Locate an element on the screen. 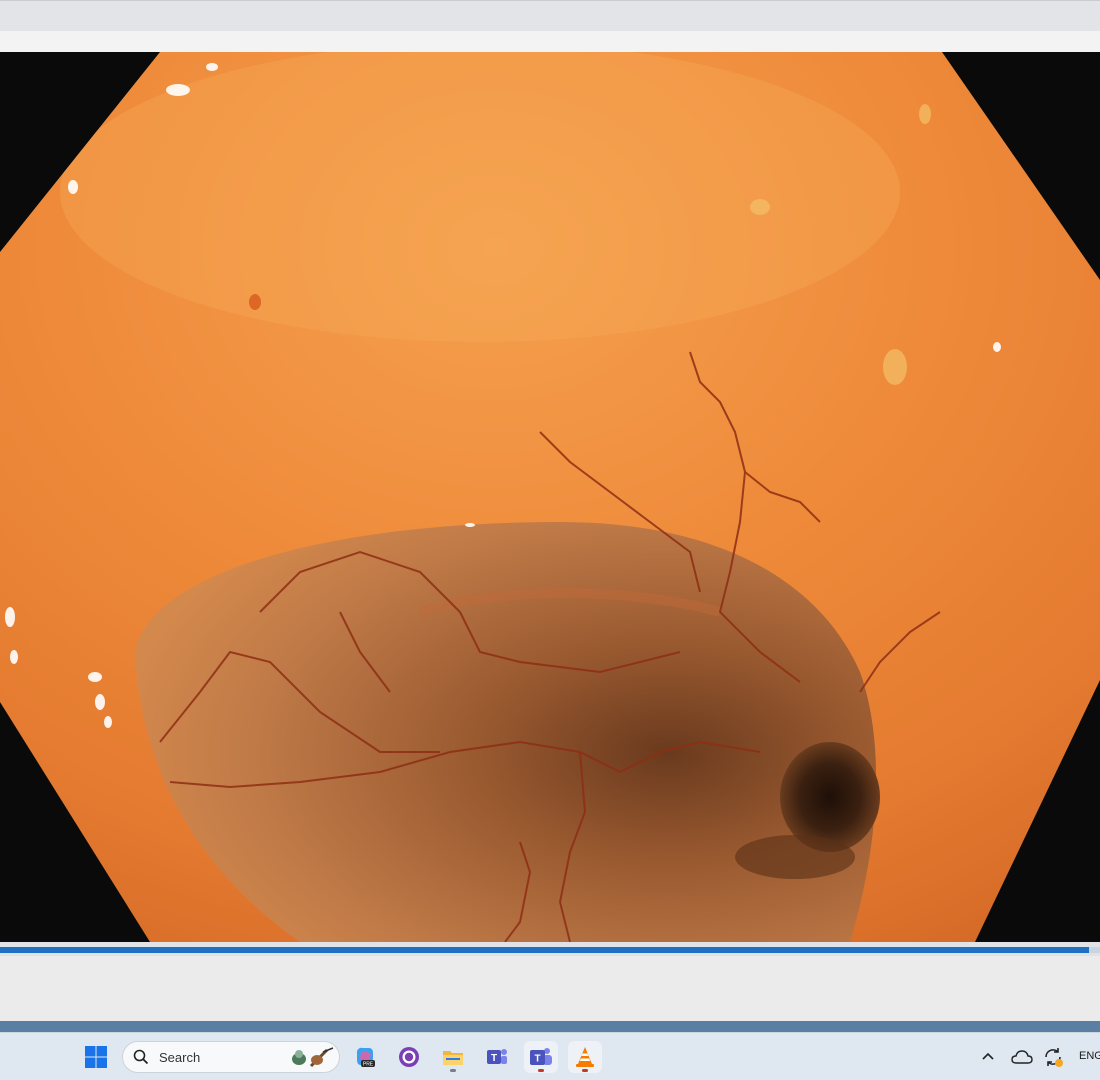  copilot-preview-app: PRE is located at coordinates (365, 1057).